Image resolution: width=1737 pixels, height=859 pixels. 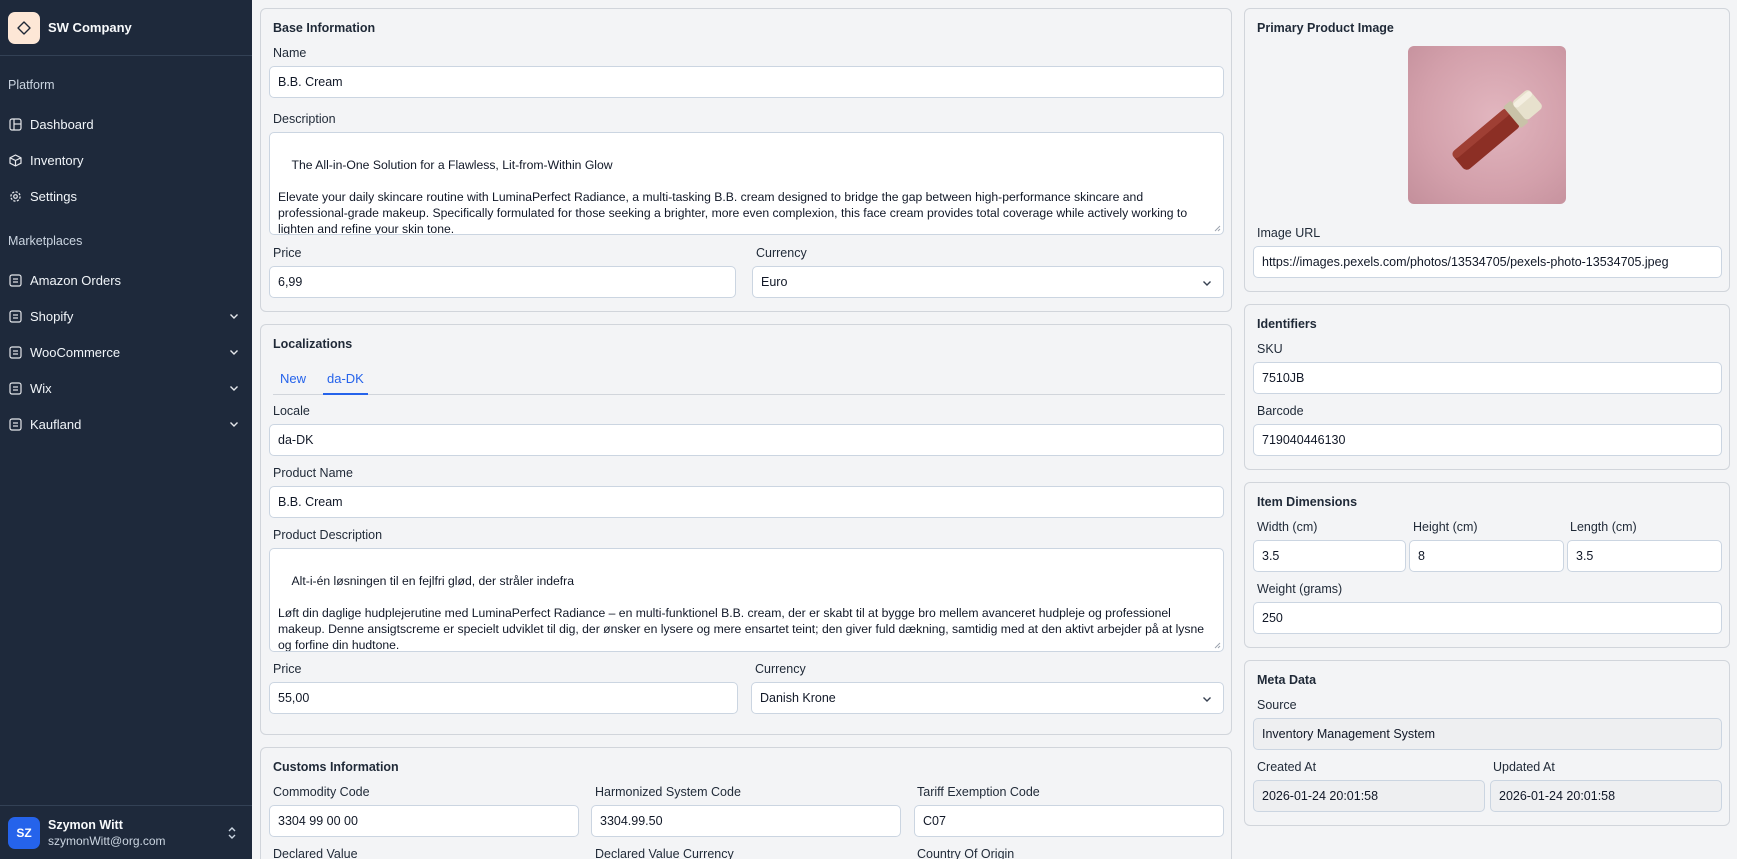 What do you see at coordinates (746, 82) in the screenshot?
I see `name-input: B.B. Cream` at bounding box center [746, 82].